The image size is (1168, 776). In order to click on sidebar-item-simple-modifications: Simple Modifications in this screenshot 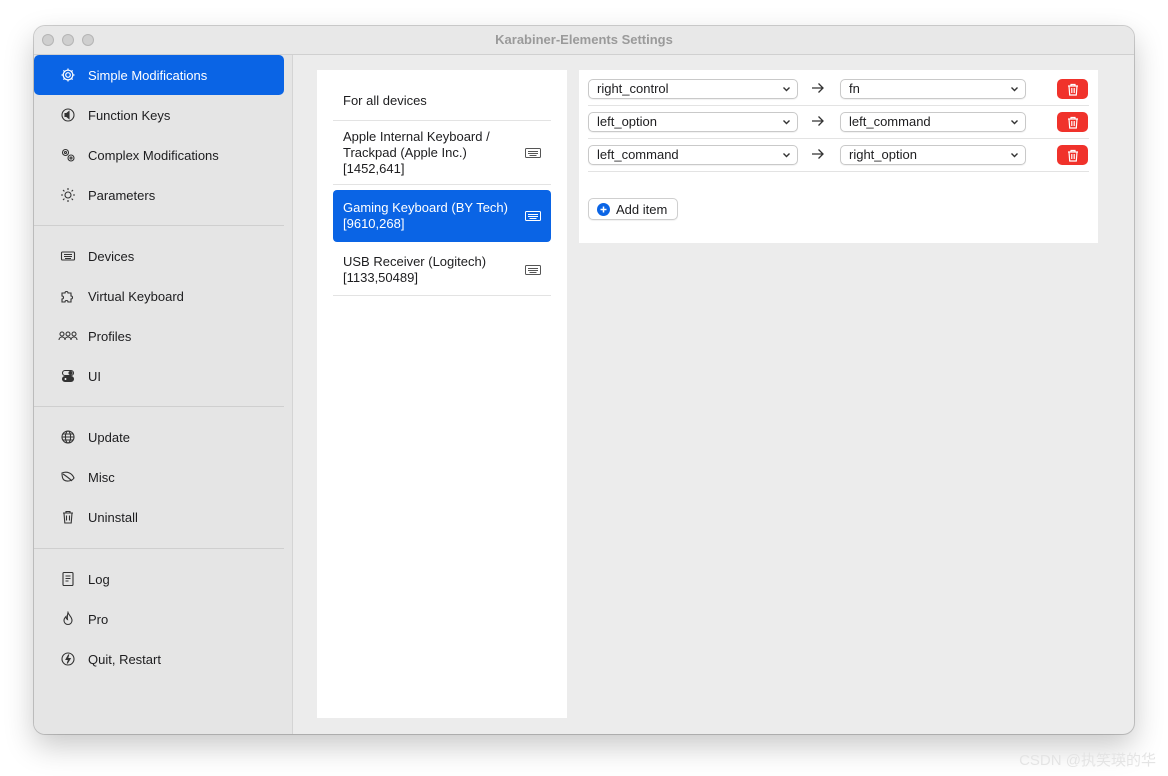, I will do `click(159, 75)`.